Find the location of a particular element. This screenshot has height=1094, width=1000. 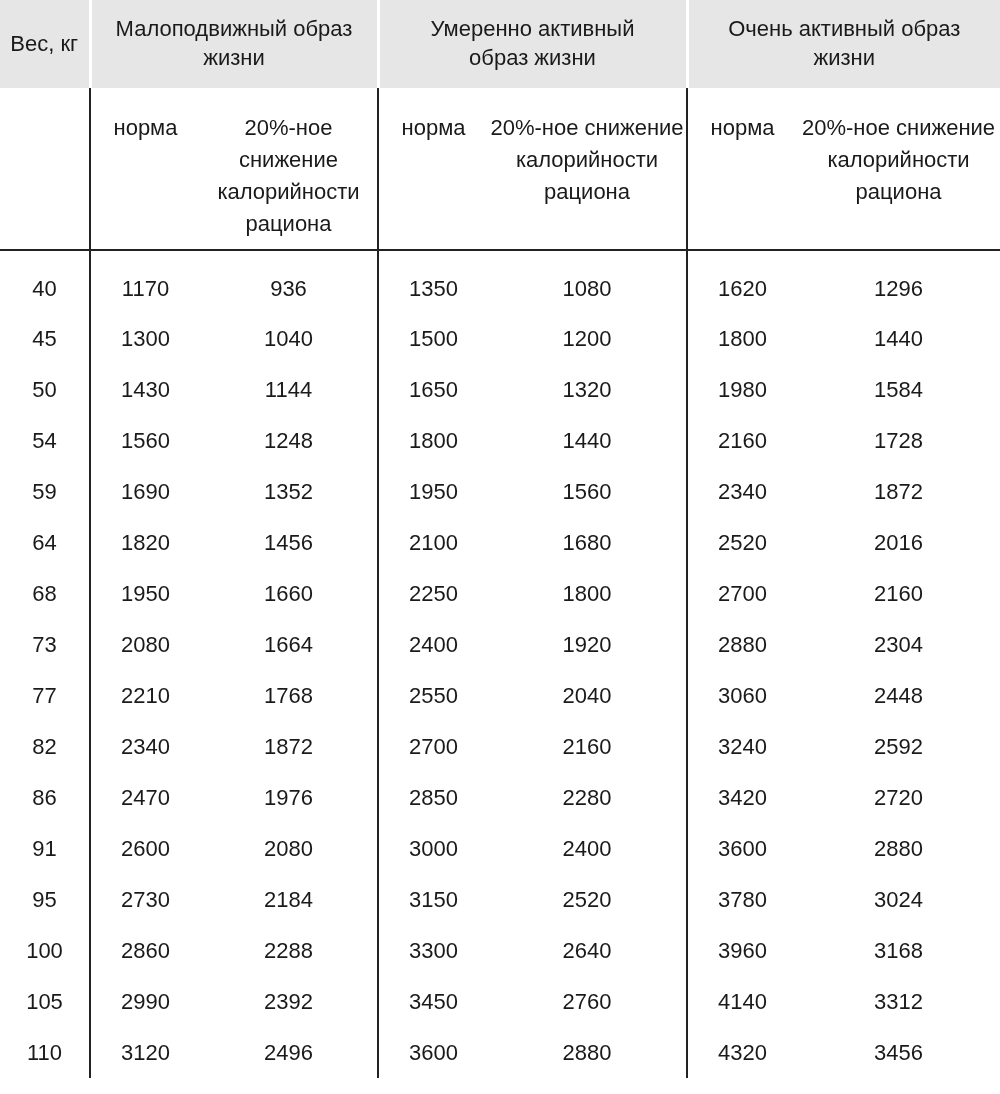

table-cell: 2550 is located at coordinates (433, 695).